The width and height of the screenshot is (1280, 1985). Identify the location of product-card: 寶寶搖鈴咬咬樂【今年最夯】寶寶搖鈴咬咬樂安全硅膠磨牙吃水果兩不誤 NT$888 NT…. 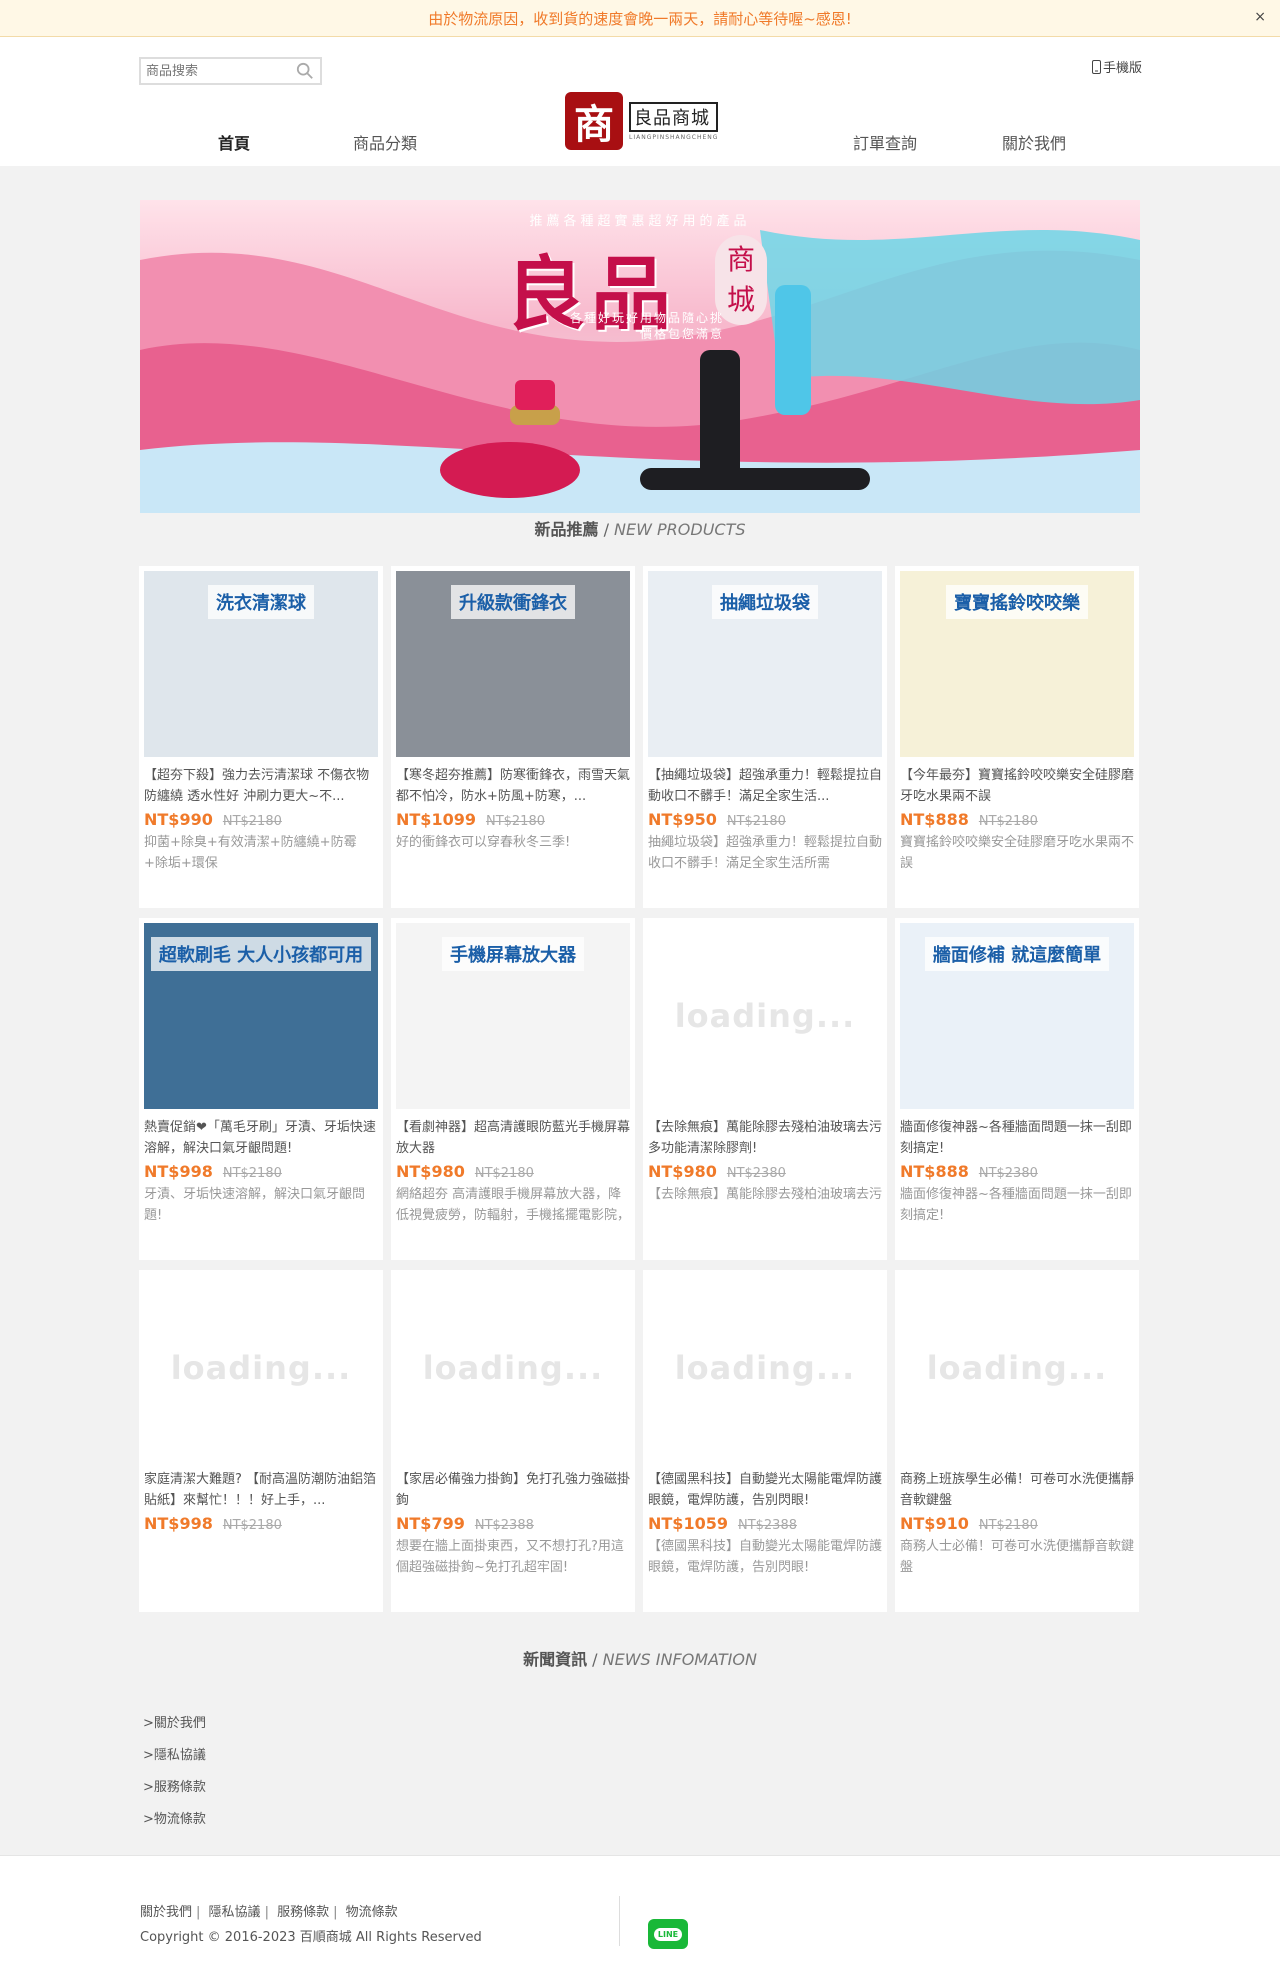
(1017, 737).